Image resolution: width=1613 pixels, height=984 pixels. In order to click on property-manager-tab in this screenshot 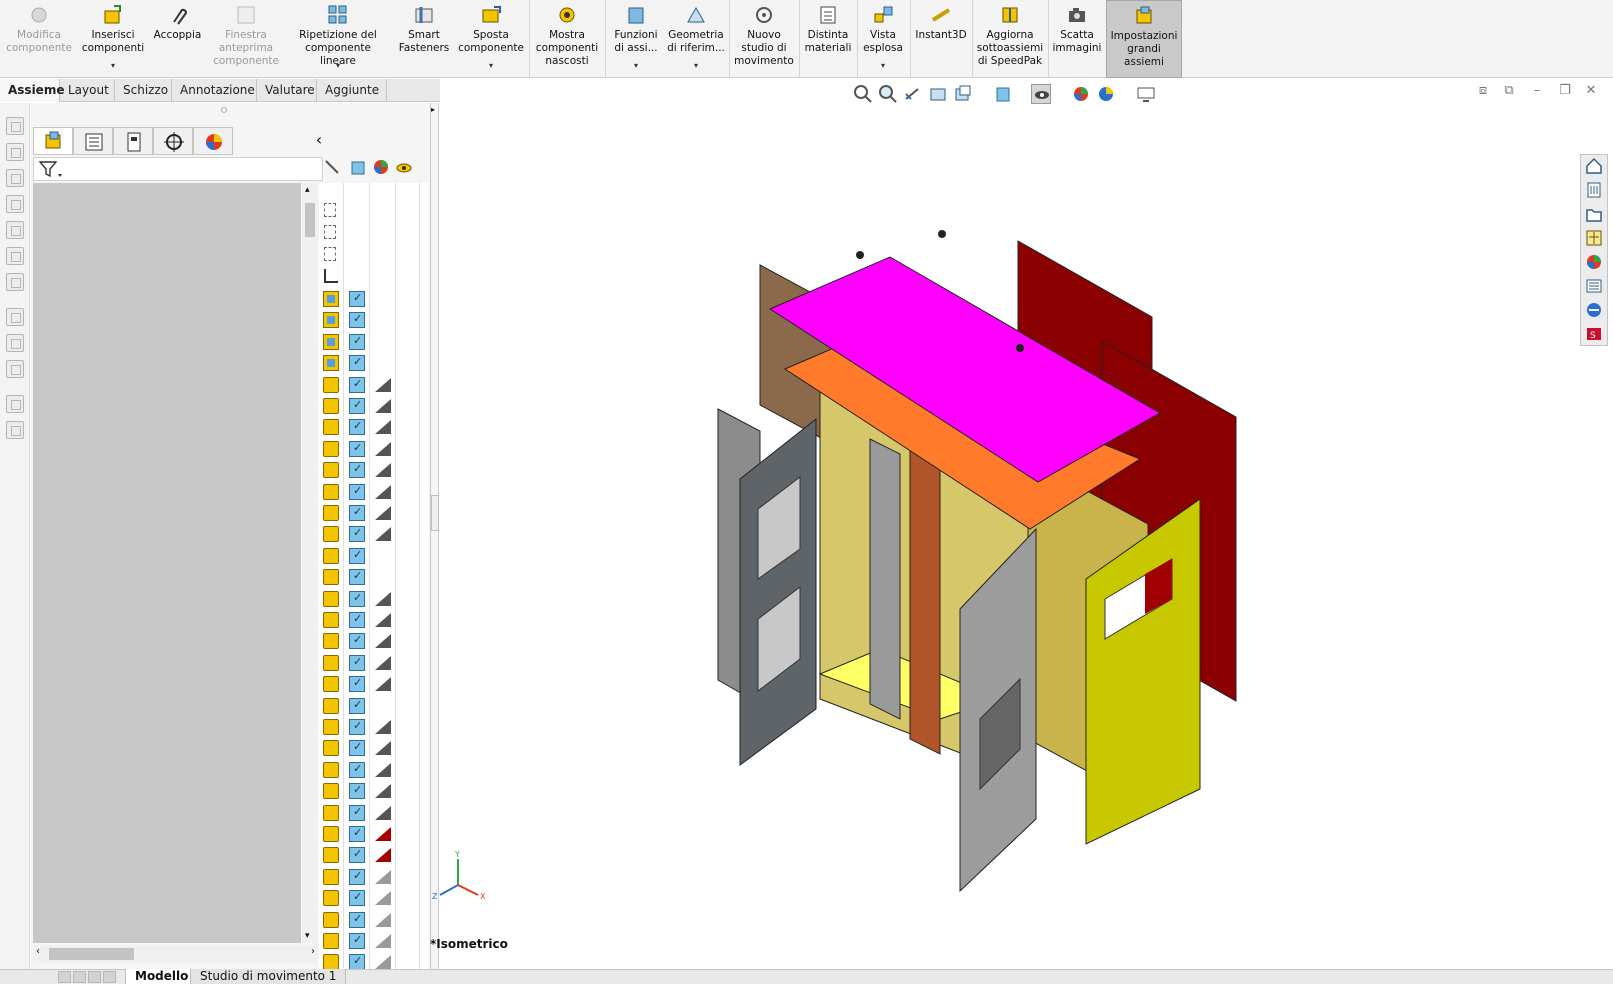, I will do `click(93, 141)`.